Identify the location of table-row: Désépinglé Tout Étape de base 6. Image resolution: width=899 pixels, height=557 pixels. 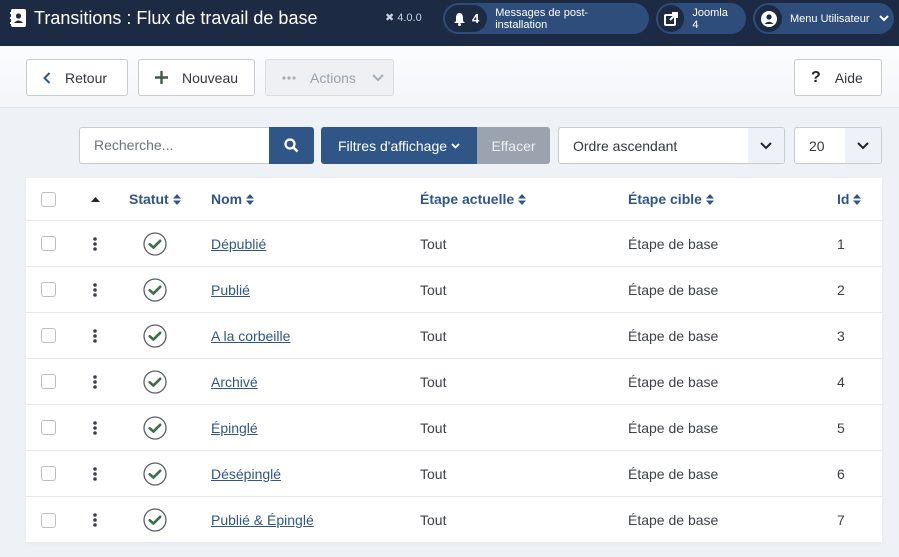
(454, 474).